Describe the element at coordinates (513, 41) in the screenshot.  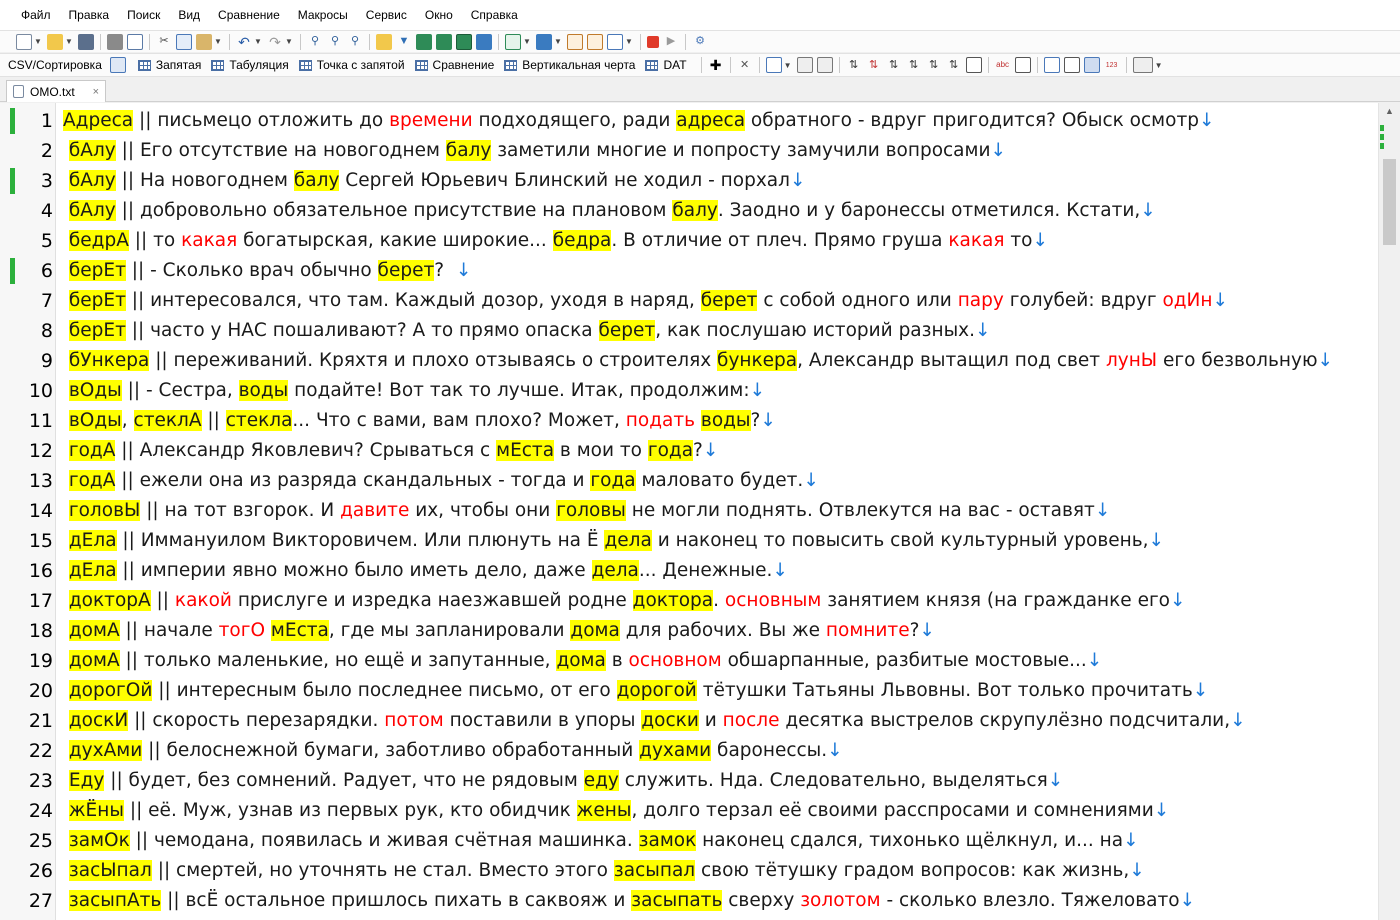
I see `document-icon` at that location.